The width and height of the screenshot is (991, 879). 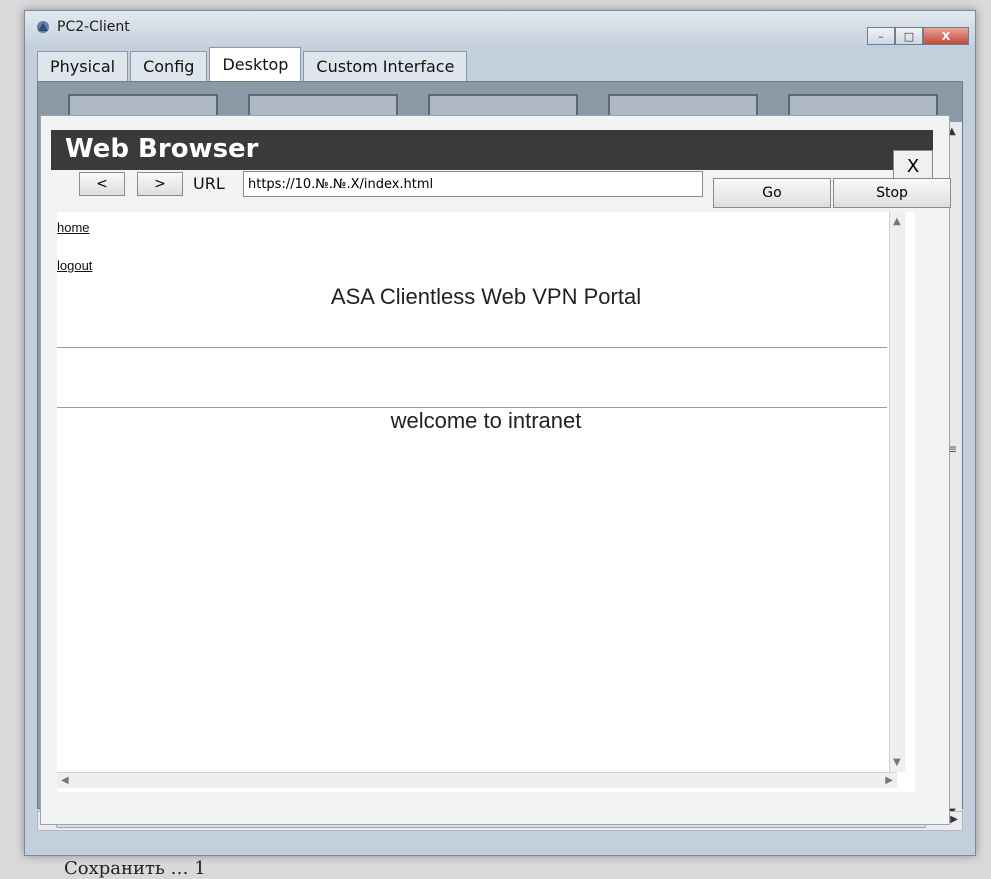 I want to click on tab-custom-interface: Custom Interface, so click(x=385, y=66).